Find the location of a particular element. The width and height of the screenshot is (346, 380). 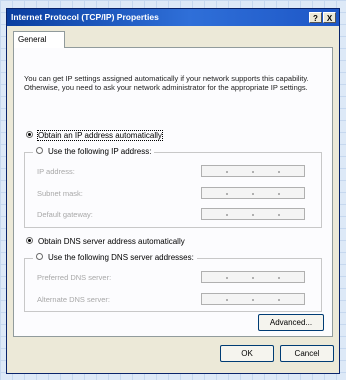

radio-use-following-dns: Use the following DNS server addresses: is located at coordinates (115, 258).